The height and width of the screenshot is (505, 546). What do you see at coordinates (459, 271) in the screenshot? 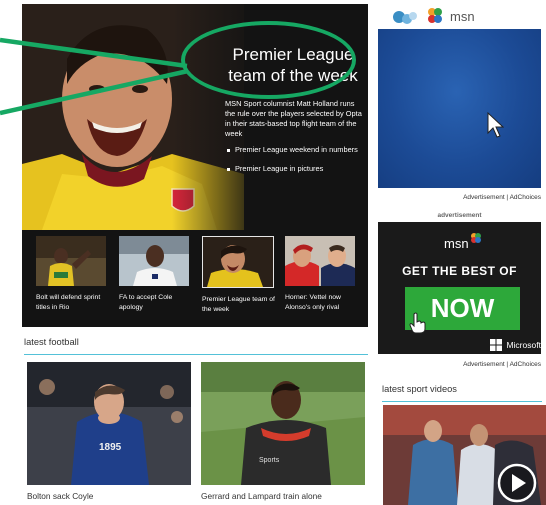
I see `ad-tagline: GET THE BEST OF` at bounding box center [459, 271].